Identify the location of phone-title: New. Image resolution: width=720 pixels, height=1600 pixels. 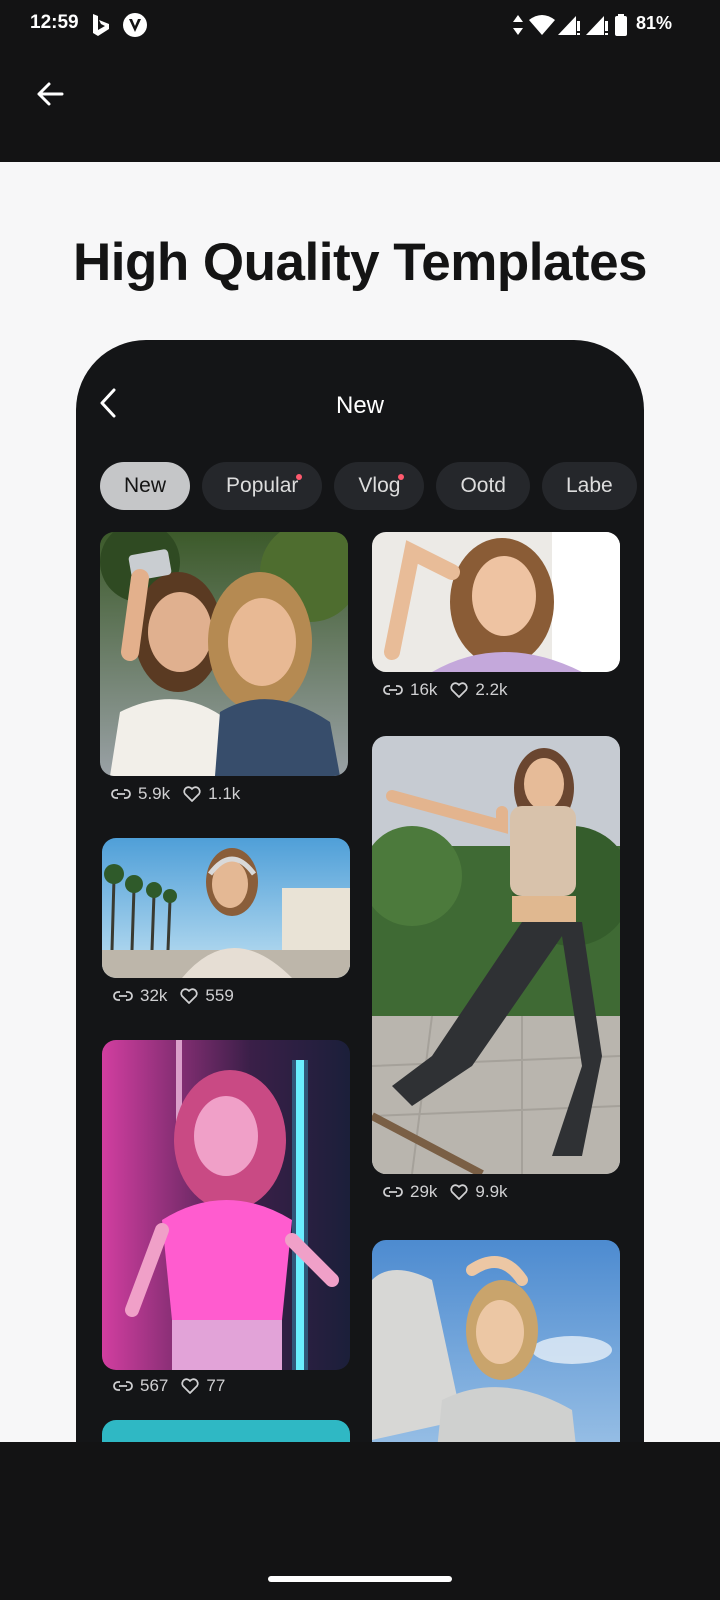
(359, 405).